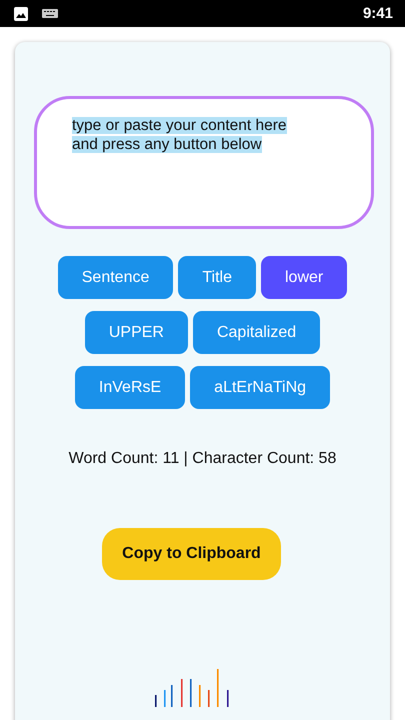 The width and height of the screenshot is (405, 720). I want to click on keyboard-icon, so click(50, 13).